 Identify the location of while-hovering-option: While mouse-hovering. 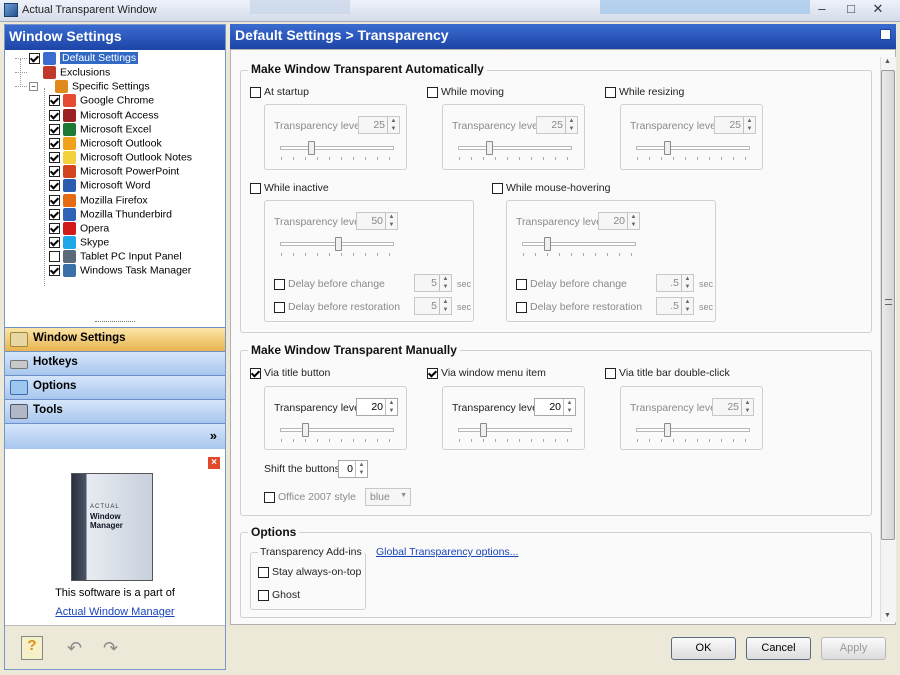
(551, 188).